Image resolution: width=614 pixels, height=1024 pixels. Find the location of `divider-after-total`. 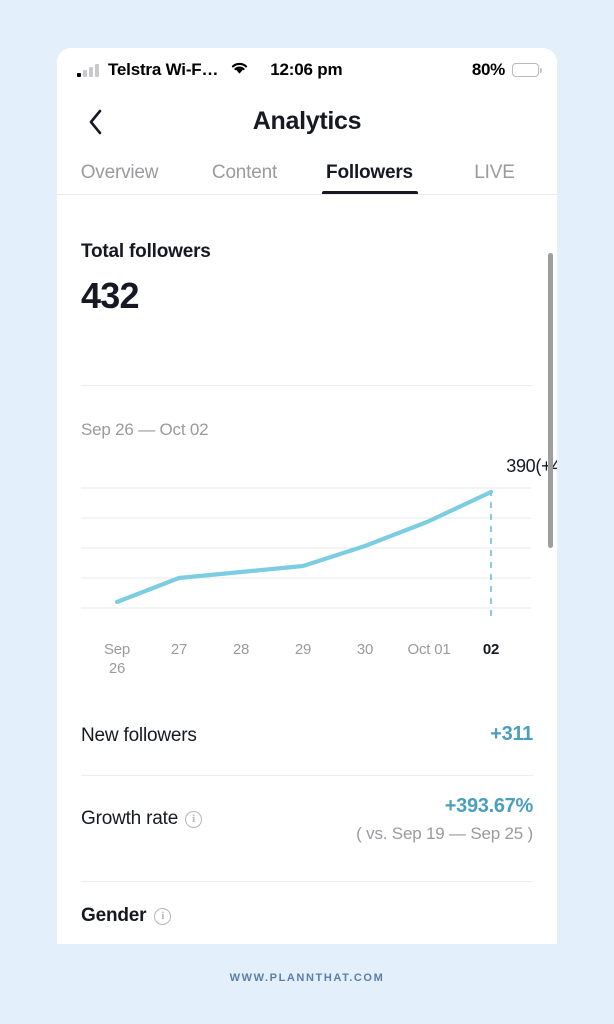

divider-after-total is located at coordinates (307, 385).